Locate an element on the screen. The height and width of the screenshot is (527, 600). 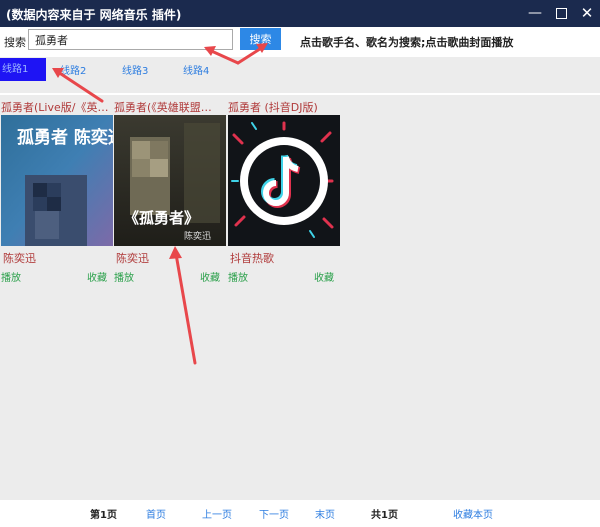
window-title: (数据内容来自于 网络音乐 插件) is located at coordinates (94, 15).